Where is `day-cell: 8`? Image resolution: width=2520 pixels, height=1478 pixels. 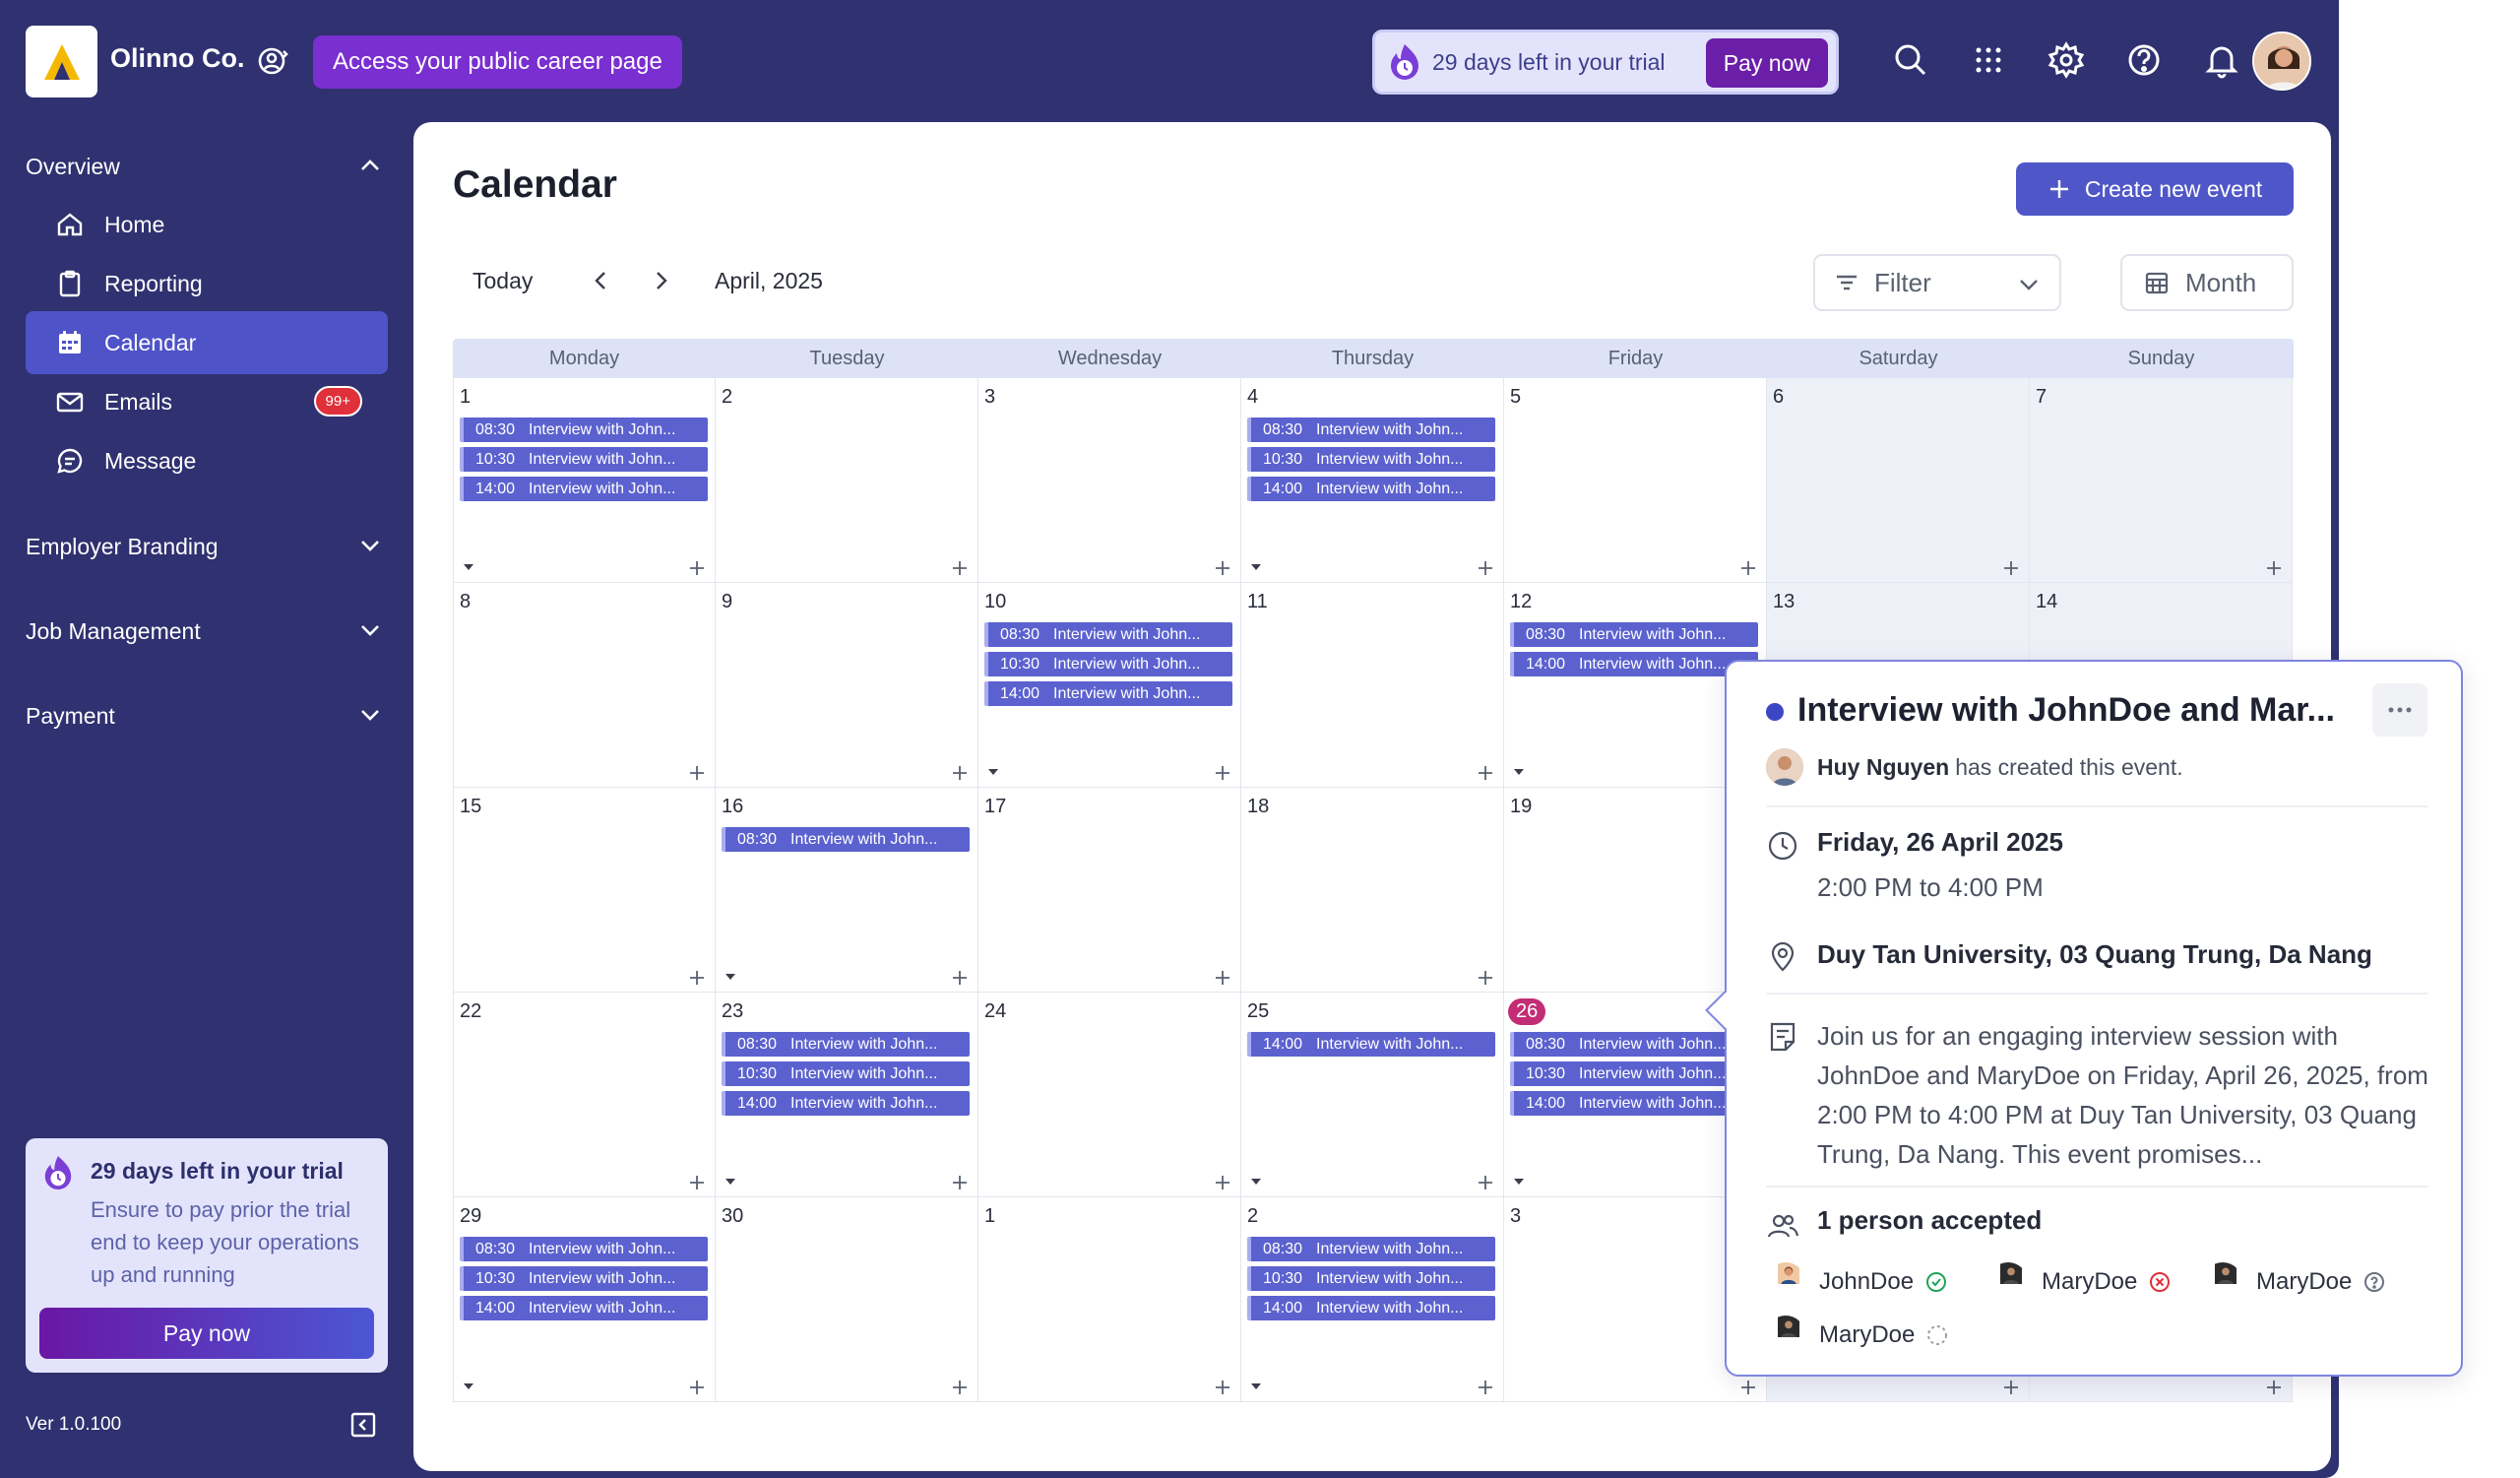 day-cell: 8 is located at coordinates (584, 685).